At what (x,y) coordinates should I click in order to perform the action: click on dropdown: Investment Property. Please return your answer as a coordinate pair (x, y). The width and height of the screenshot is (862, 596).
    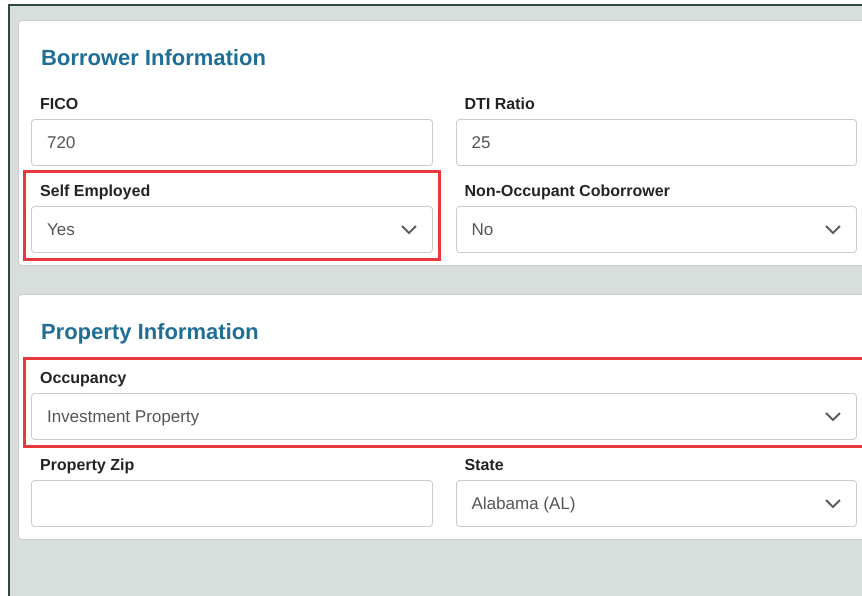
    Looking at the image, I should click on (444, 416).